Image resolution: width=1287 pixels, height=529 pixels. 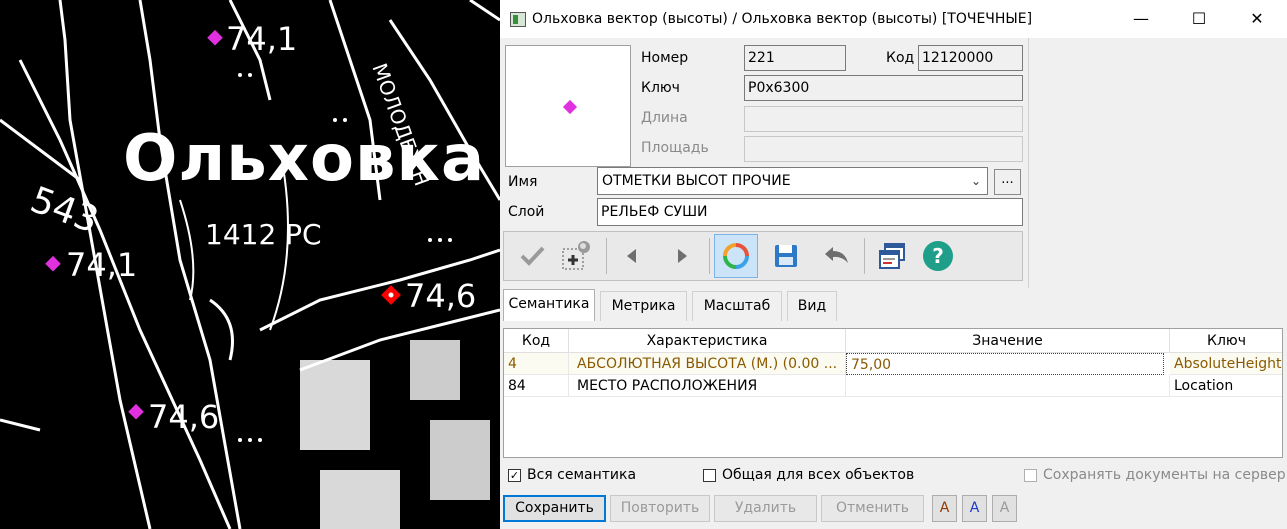 I want to click on undo-icon, so click(x=836, y=256).